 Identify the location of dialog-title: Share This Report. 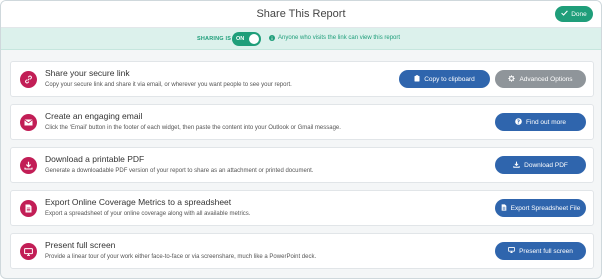
(301, 14).